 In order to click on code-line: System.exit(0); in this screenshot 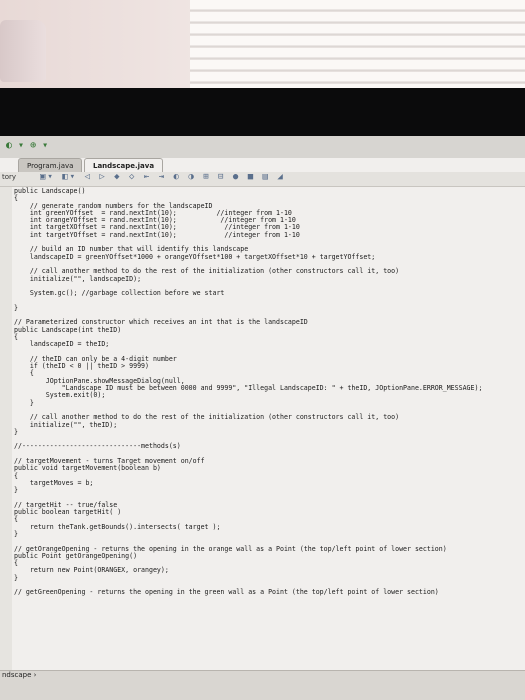, I will do `click(60, 395)`.